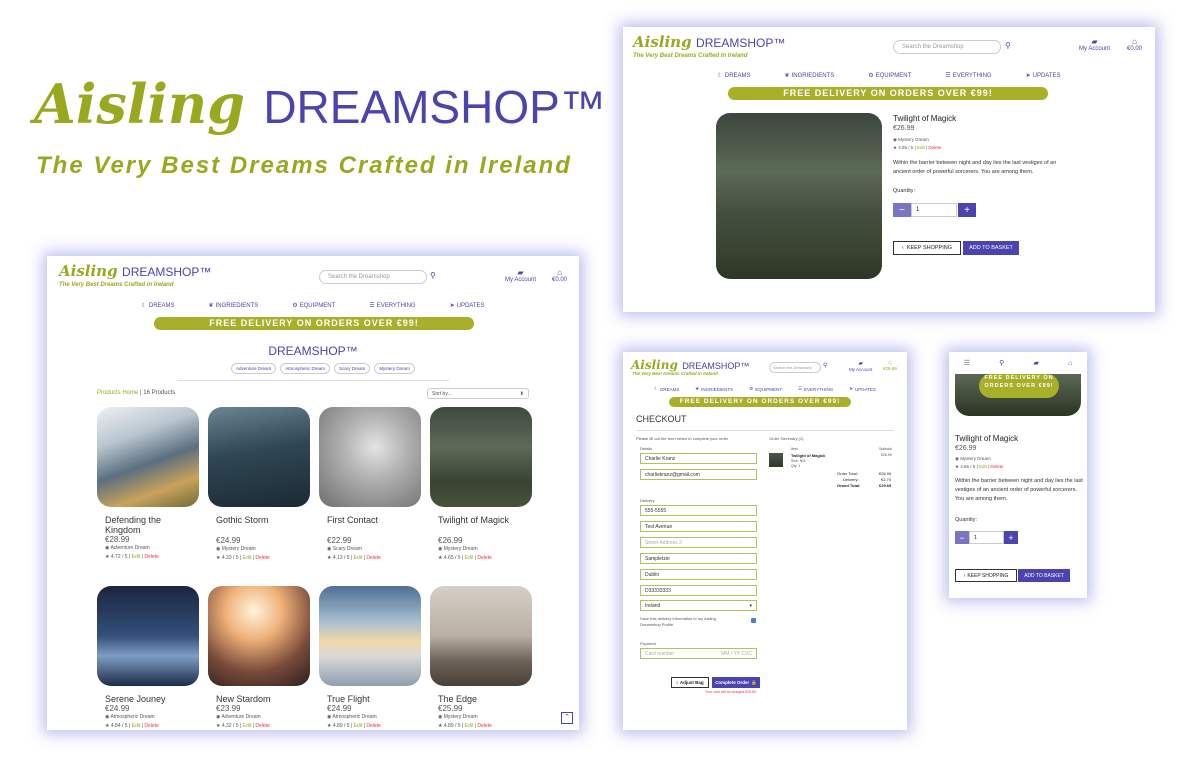 The image size is (1200, 779). Describe the element at coordinates (967, 363) in the screenshot. I see `menu-icon: ☰` at that location.